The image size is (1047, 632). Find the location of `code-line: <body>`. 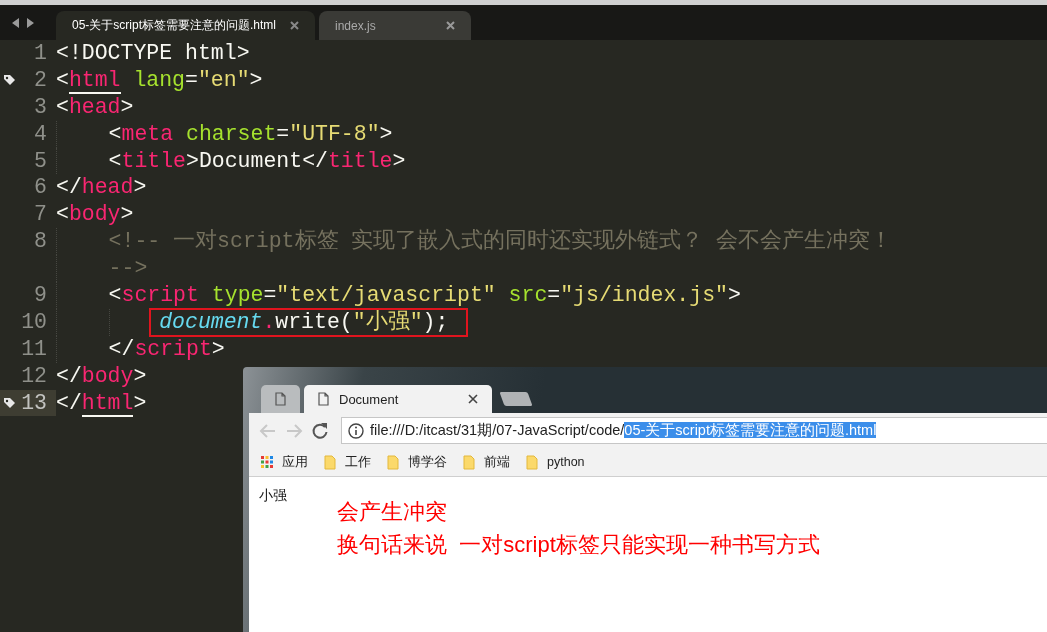

code-line: <body> is located at coordinates (95, 215).